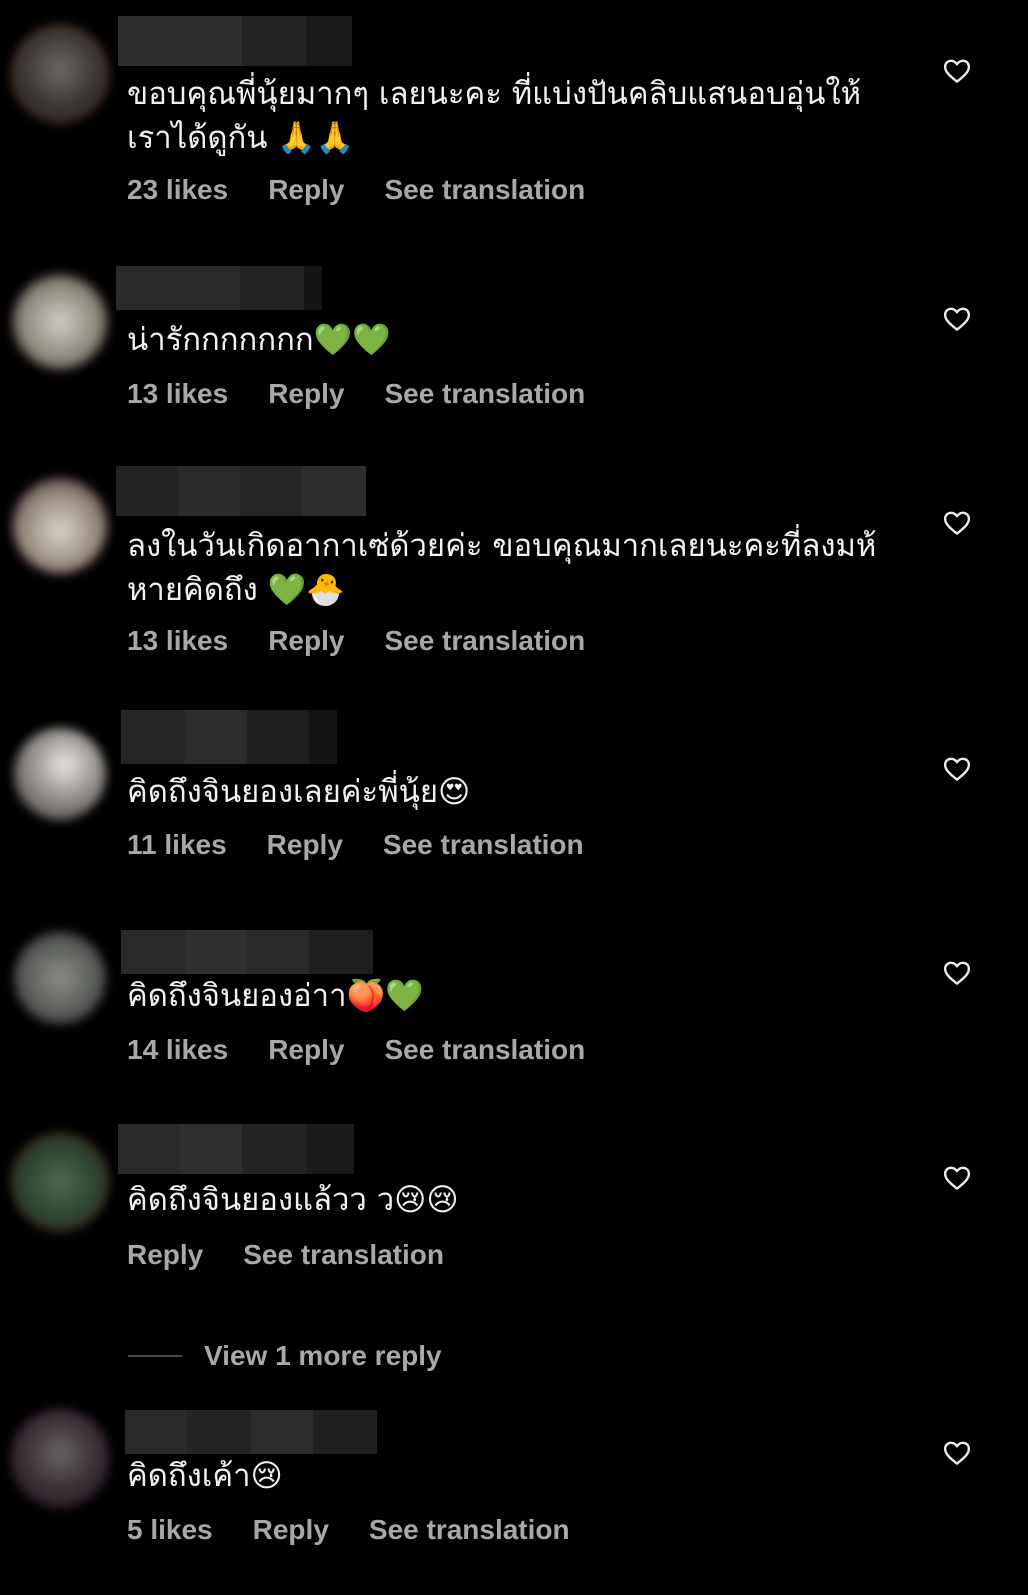 This screenshot has height=1595, width=1028. I want to click on comment-actions: 23 likes Reply See translation, so click(356, 190).